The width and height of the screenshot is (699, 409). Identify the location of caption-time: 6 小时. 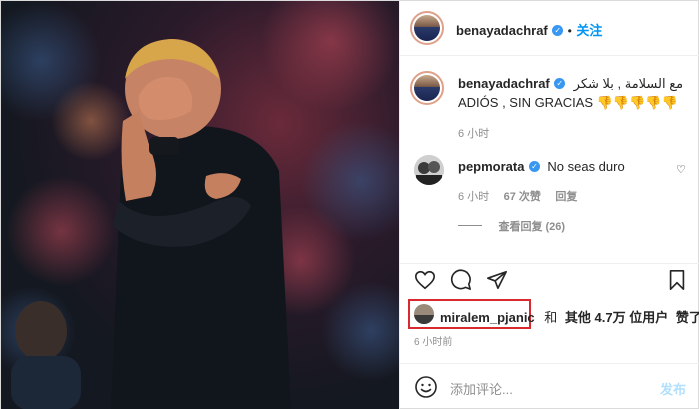
(474, 134).